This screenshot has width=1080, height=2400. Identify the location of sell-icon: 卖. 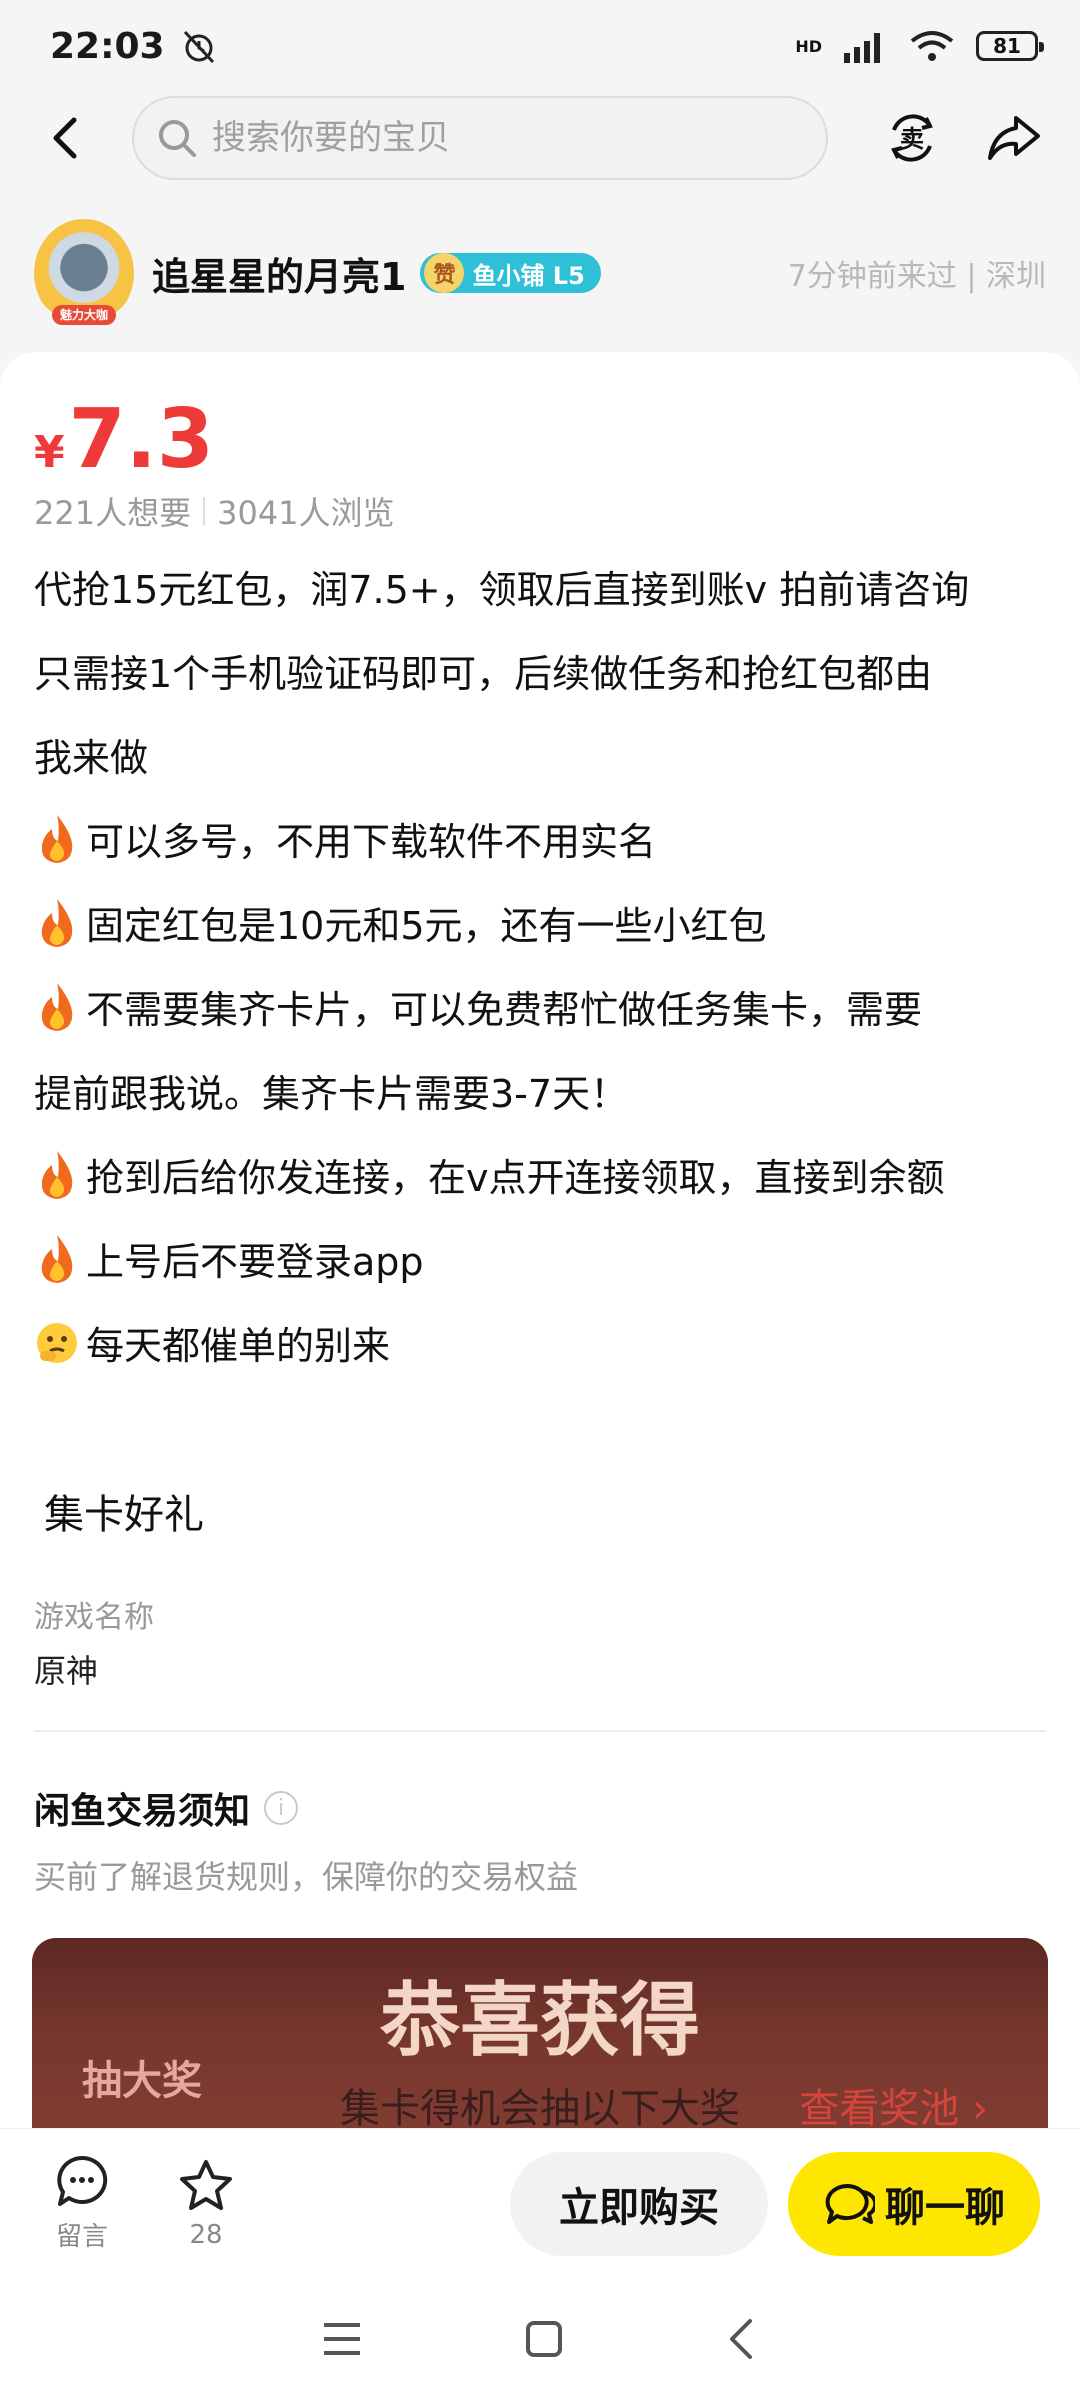
(912, 138).